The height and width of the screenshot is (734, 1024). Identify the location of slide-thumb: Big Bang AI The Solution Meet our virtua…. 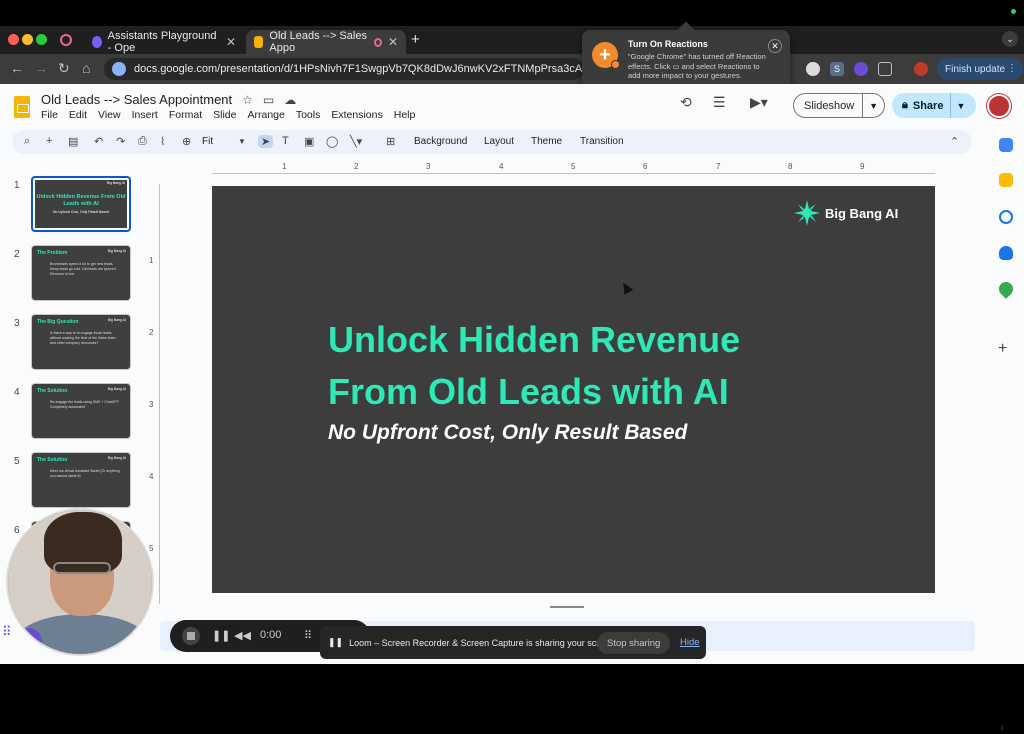
(81, 480).